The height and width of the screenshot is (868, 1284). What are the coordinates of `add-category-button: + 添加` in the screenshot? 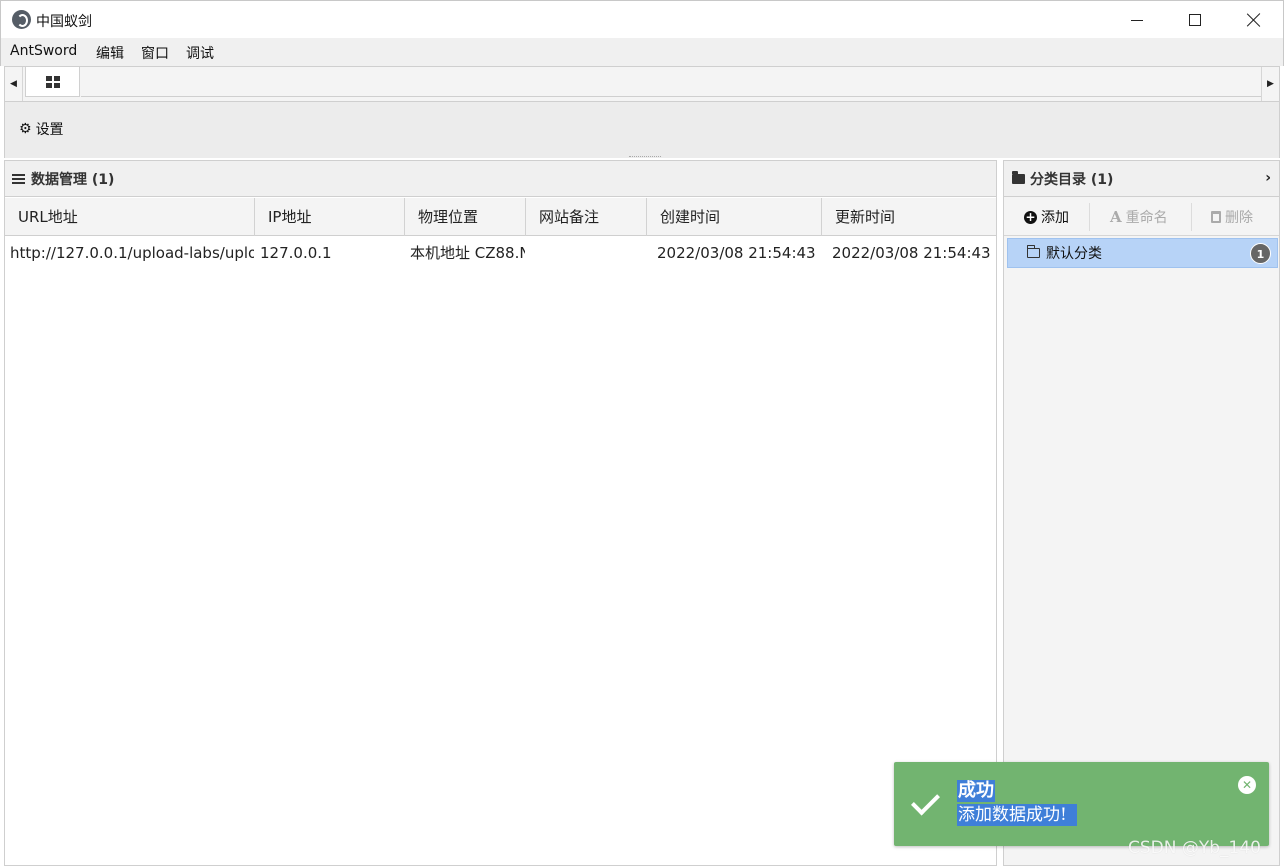 It's located at (1046, 217).